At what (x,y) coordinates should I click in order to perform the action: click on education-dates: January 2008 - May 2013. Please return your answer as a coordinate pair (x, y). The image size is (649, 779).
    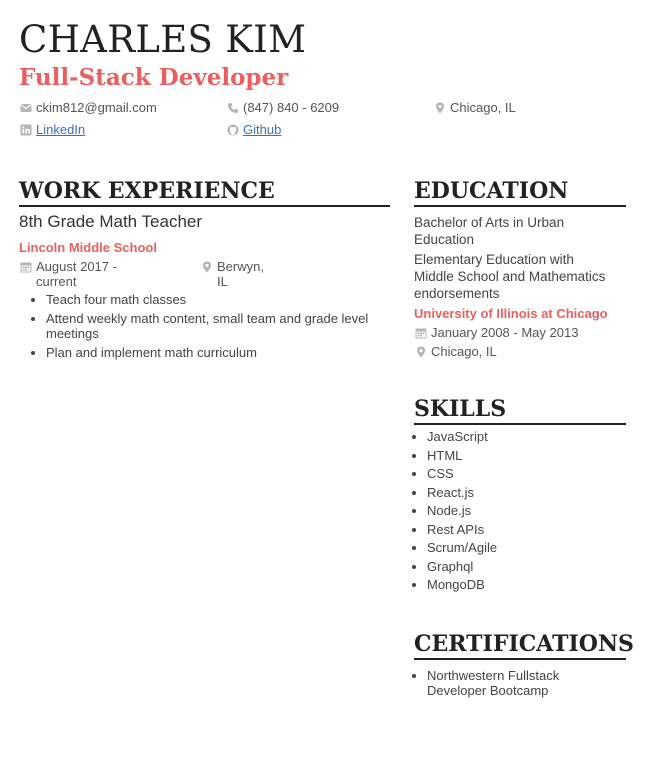
    Looking at the image, I should click on (496, 332).